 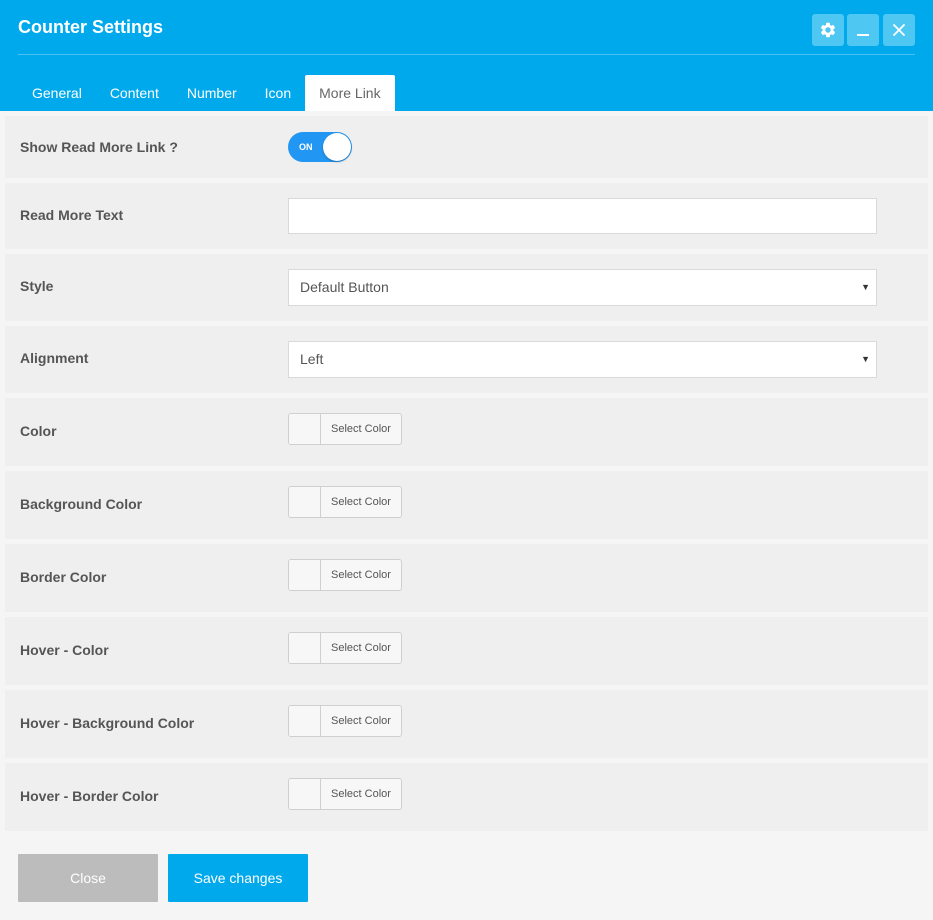 What do you see at coordinates (81, 504) in the screenshot?
I see `background-color-label: Background Color` at bounding box center [81, 504].